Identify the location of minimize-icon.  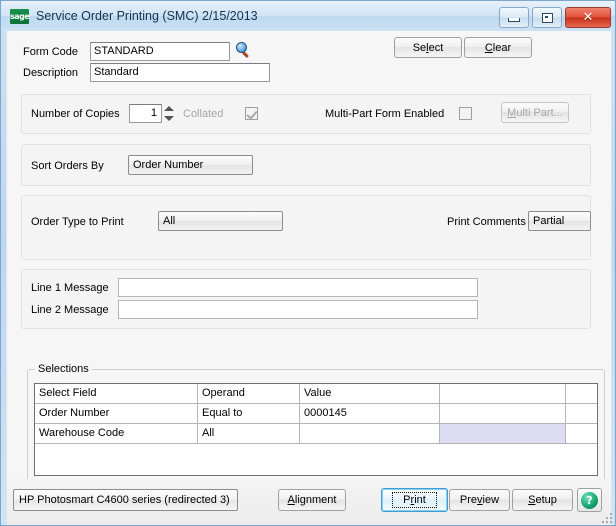
(514, 19).